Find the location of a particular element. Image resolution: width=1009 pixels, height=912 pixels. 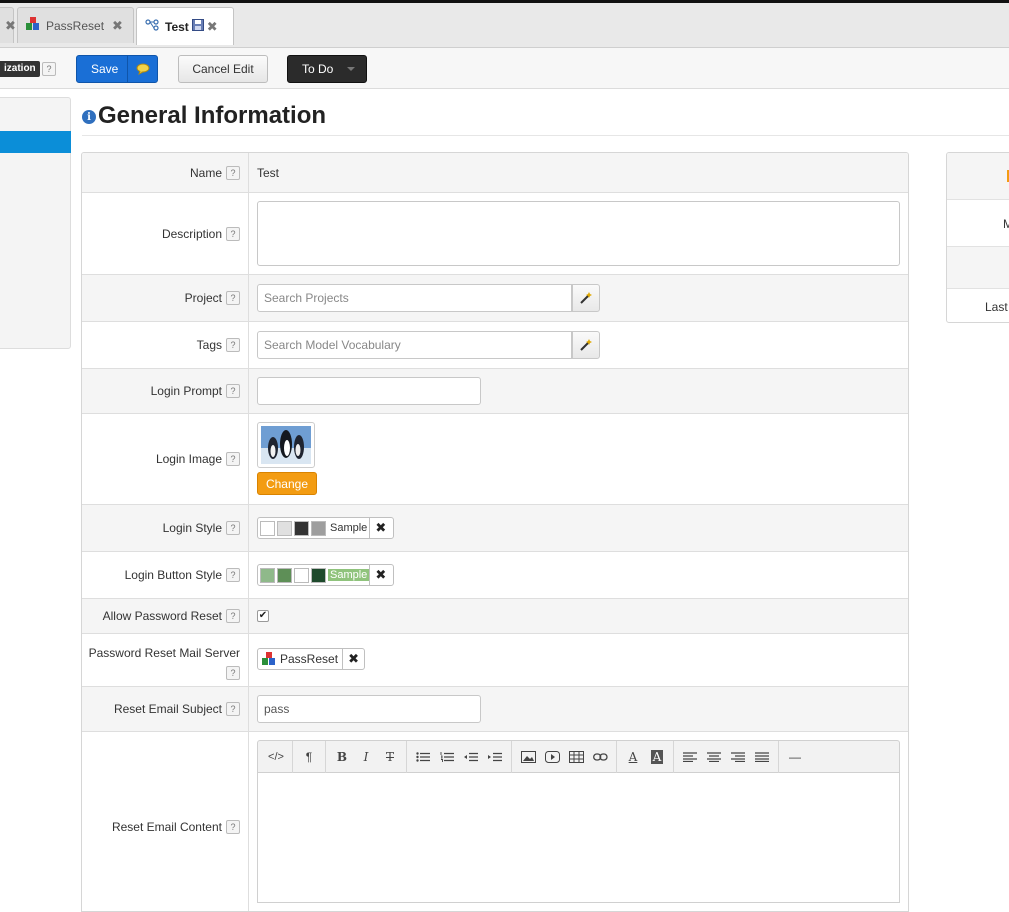

description-textarea is located at coordinates (578, 233).